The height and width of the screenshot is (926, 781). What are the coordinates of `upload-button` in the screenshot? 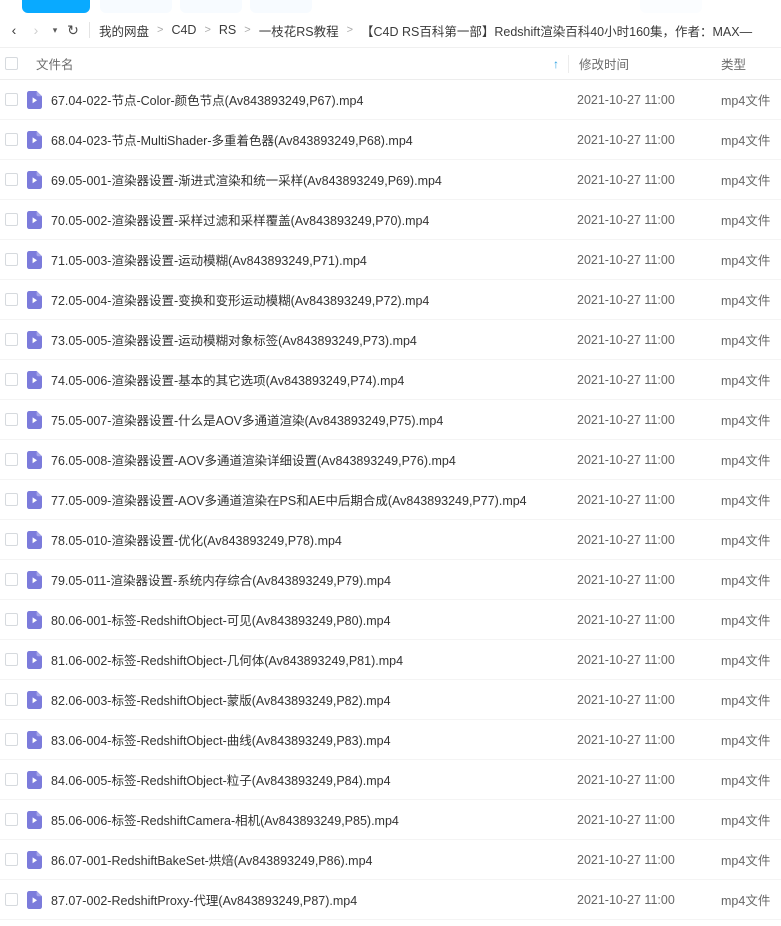 It's located at (56, 6).